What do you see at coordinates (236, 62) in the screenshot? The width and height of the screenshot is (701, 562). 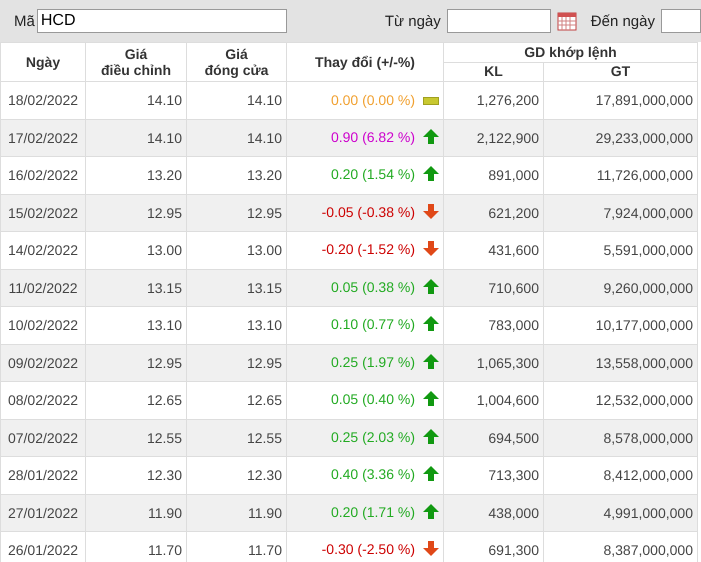 I see `column-header: Giá đóng cửa` at bounding box center [236, 62].